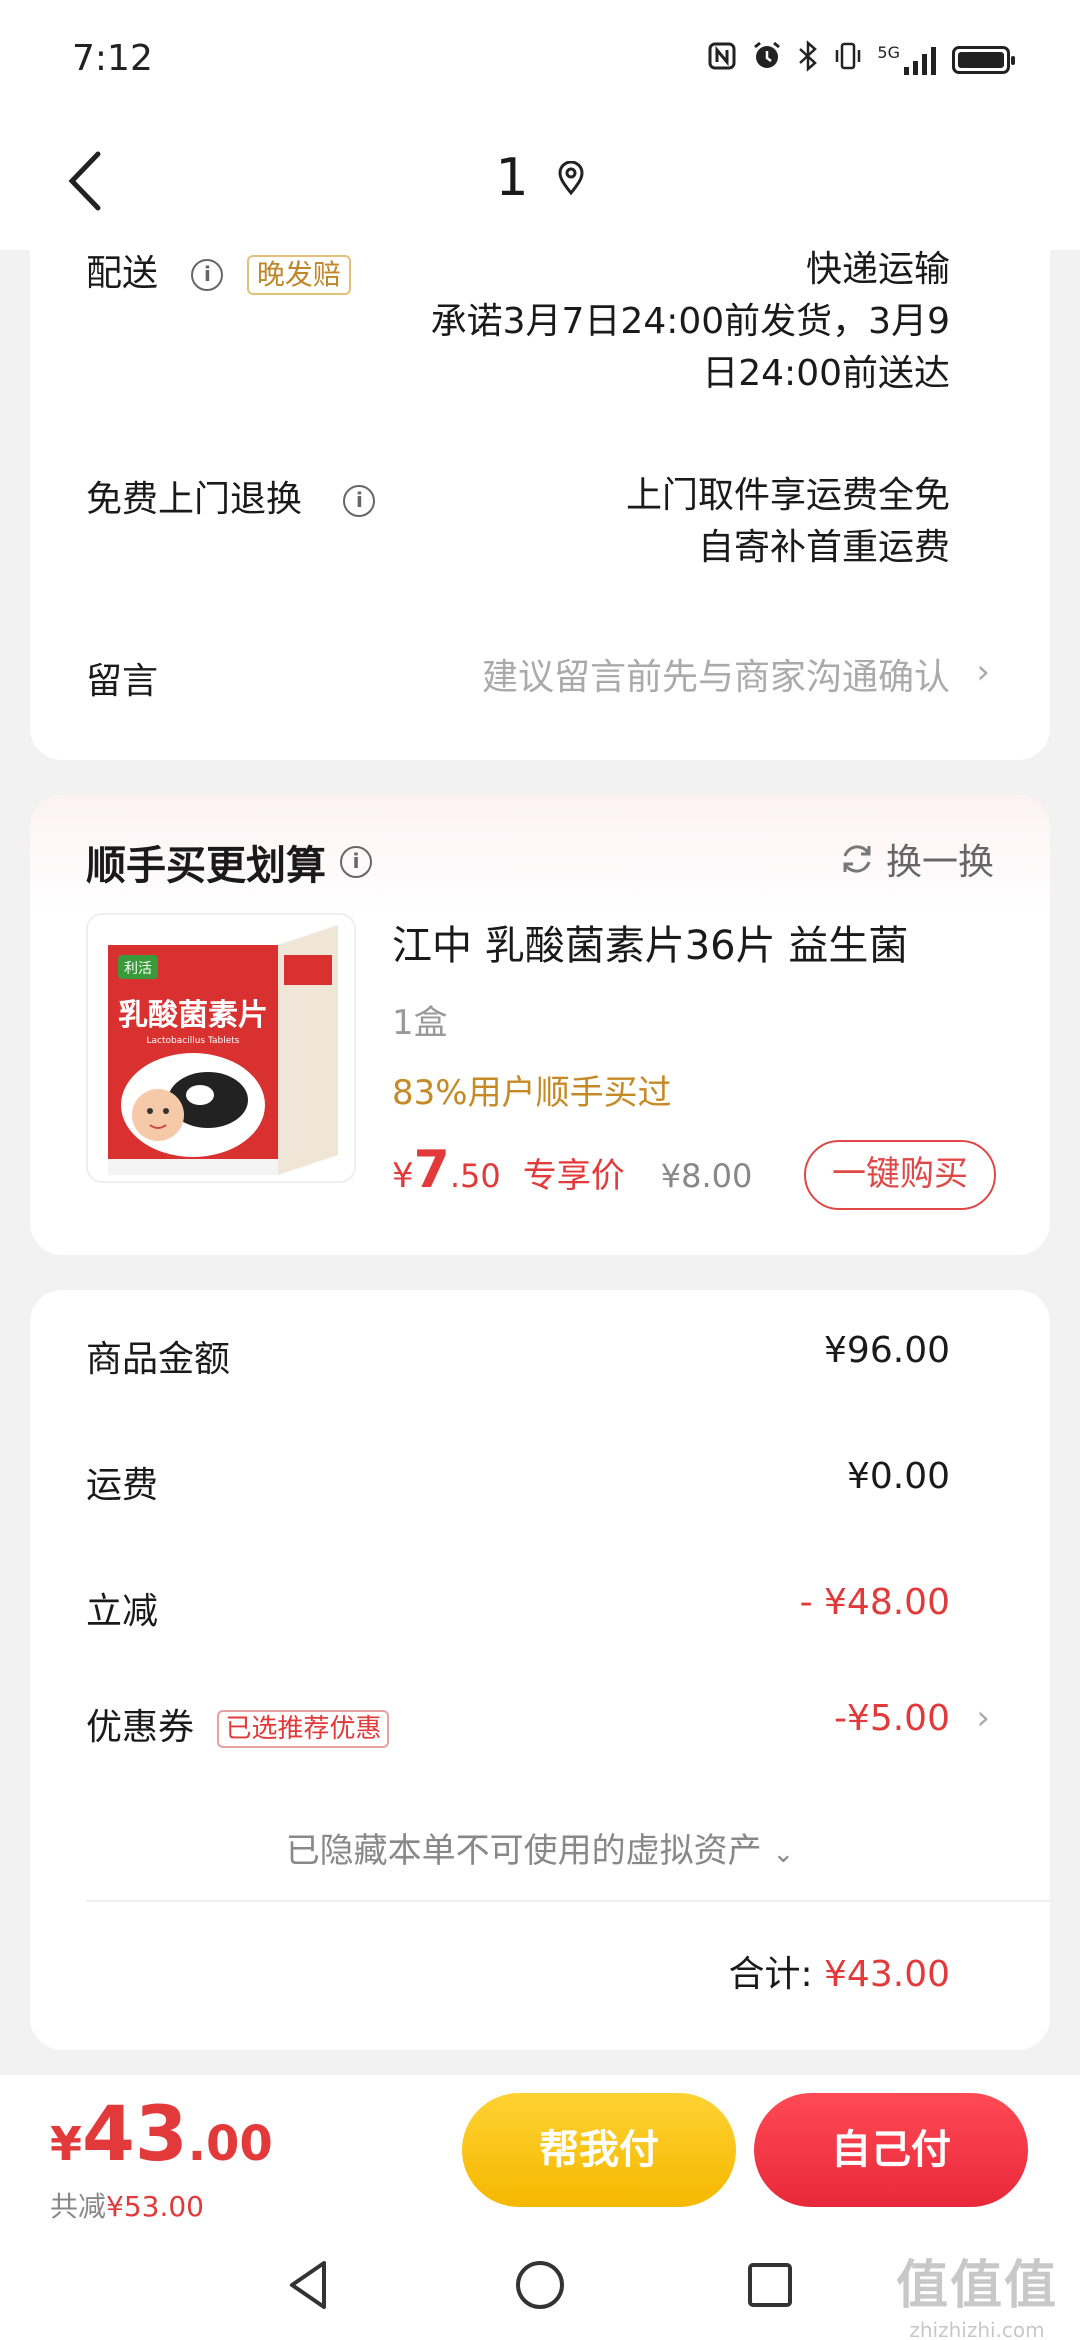  I want to click on delivery-row: 配送 i 晚发赔, so click(218, 270).